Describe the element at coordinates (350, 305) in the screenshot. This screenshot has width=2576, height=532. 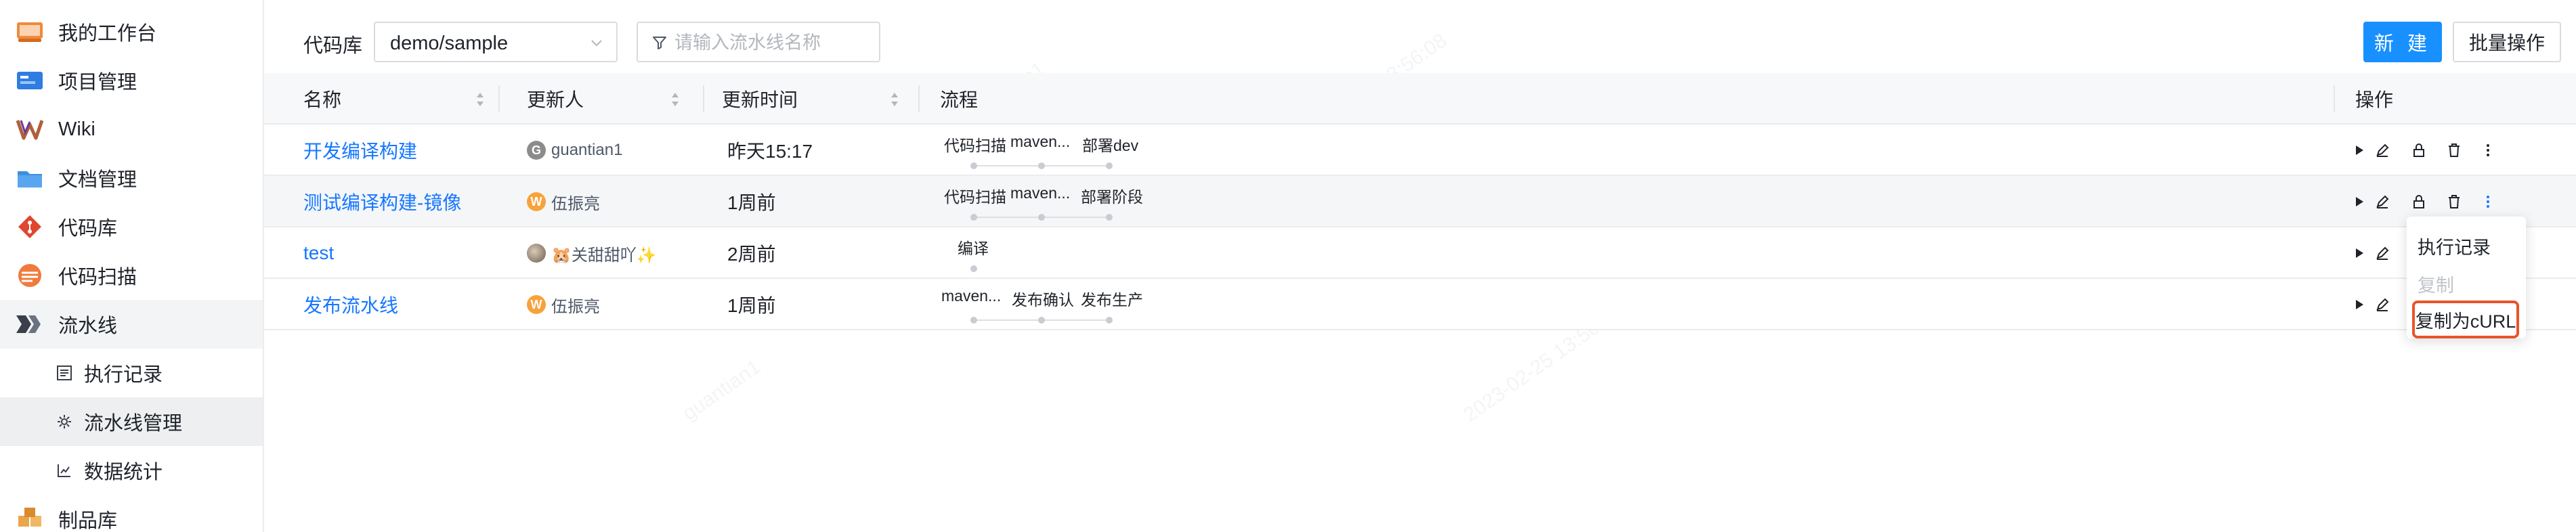
I see `pipeline-name-link: 发布流水线` at that location.